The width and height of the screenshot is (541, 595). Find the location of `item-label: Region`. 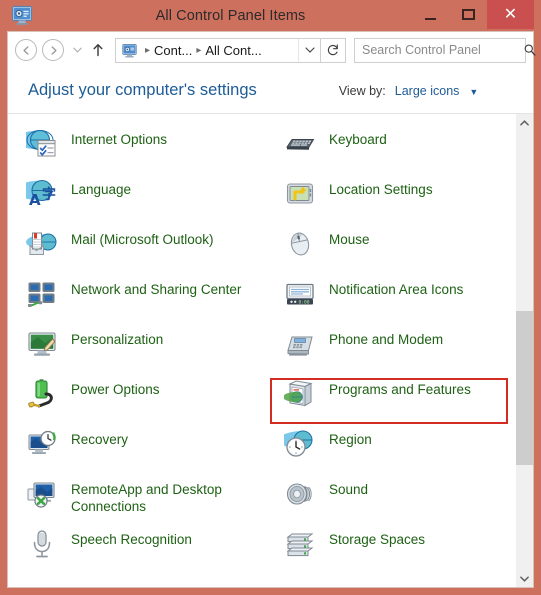

item-label: Region is located at coordinates (350, 439).